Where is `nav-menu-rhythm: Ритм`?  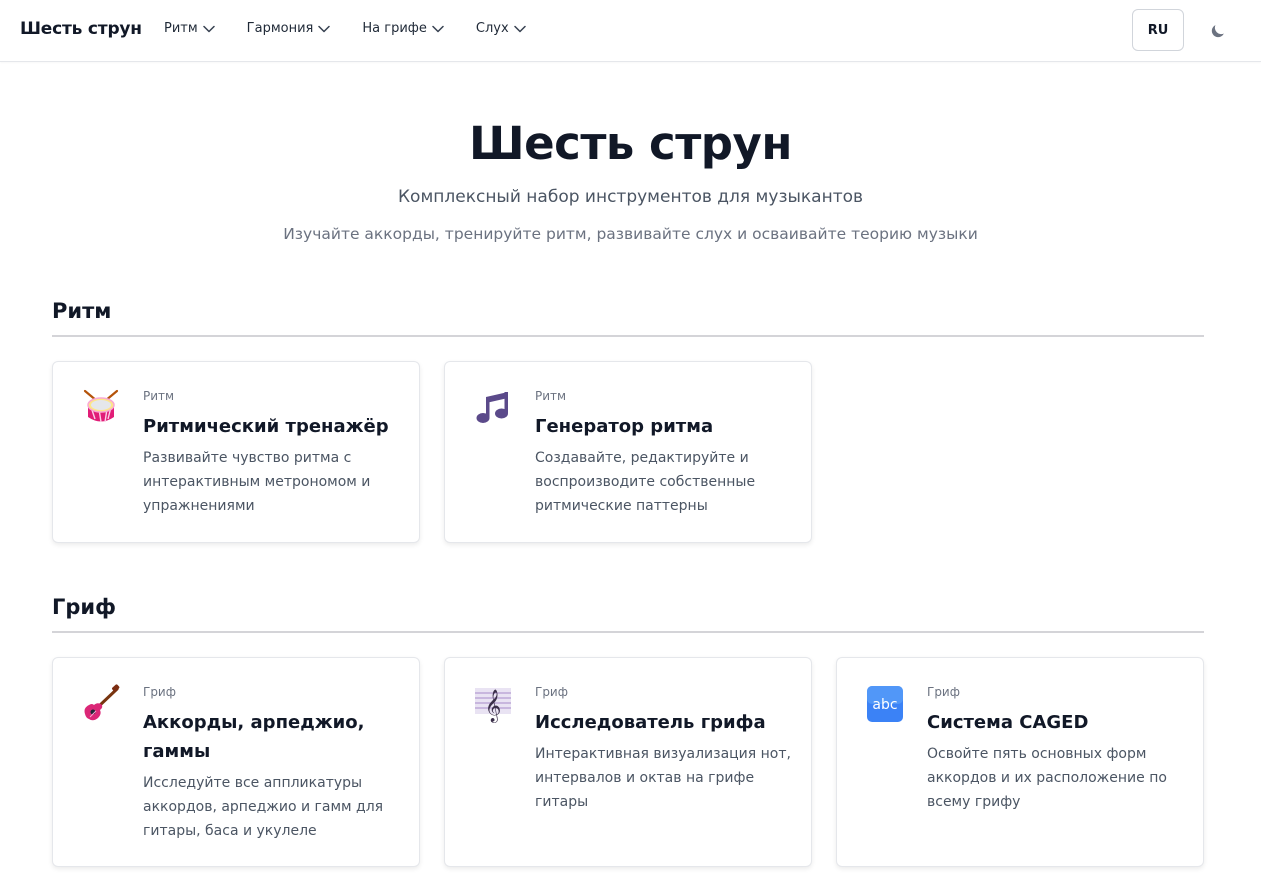 nav-menu-rhythm: Ритм is located at coordinates (189, 28).